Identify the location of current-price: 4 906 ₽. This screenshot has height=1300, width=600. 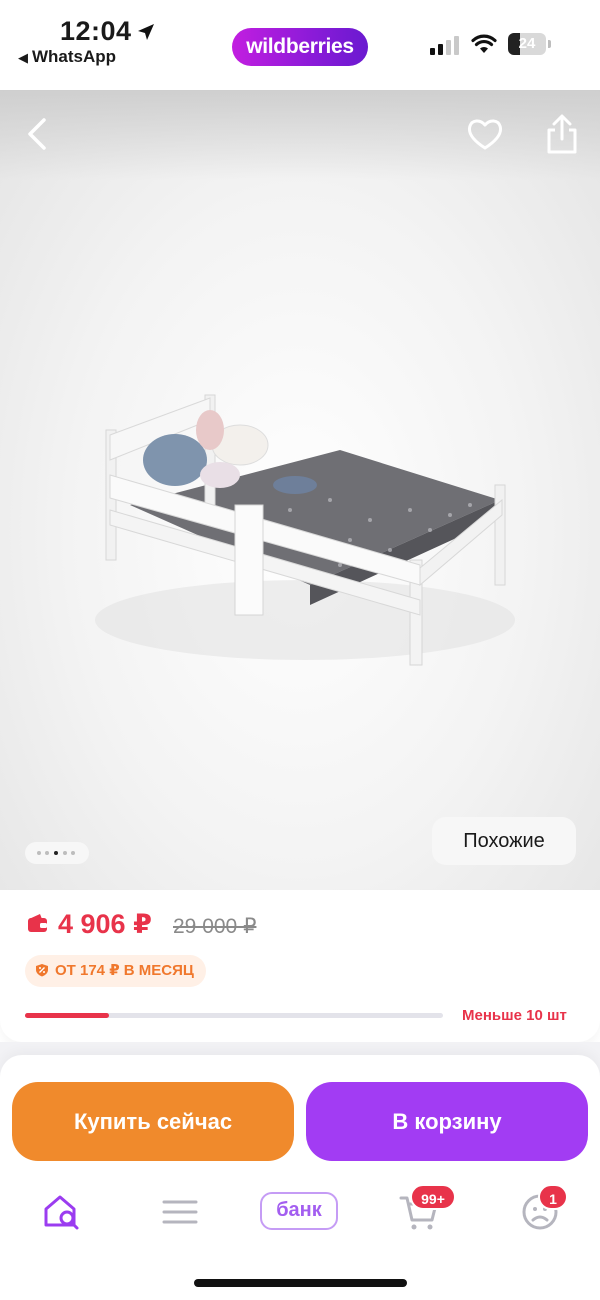
(105, 924).